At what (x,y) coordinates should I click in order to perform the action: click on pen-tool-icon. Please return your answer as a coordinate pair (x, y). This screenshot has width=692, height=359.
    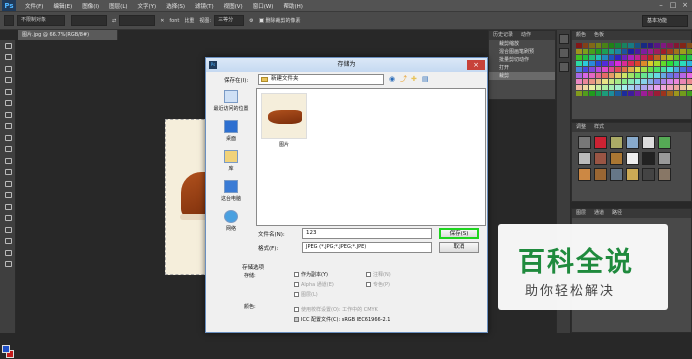
    Looking at the image, I should click on (8, 207).